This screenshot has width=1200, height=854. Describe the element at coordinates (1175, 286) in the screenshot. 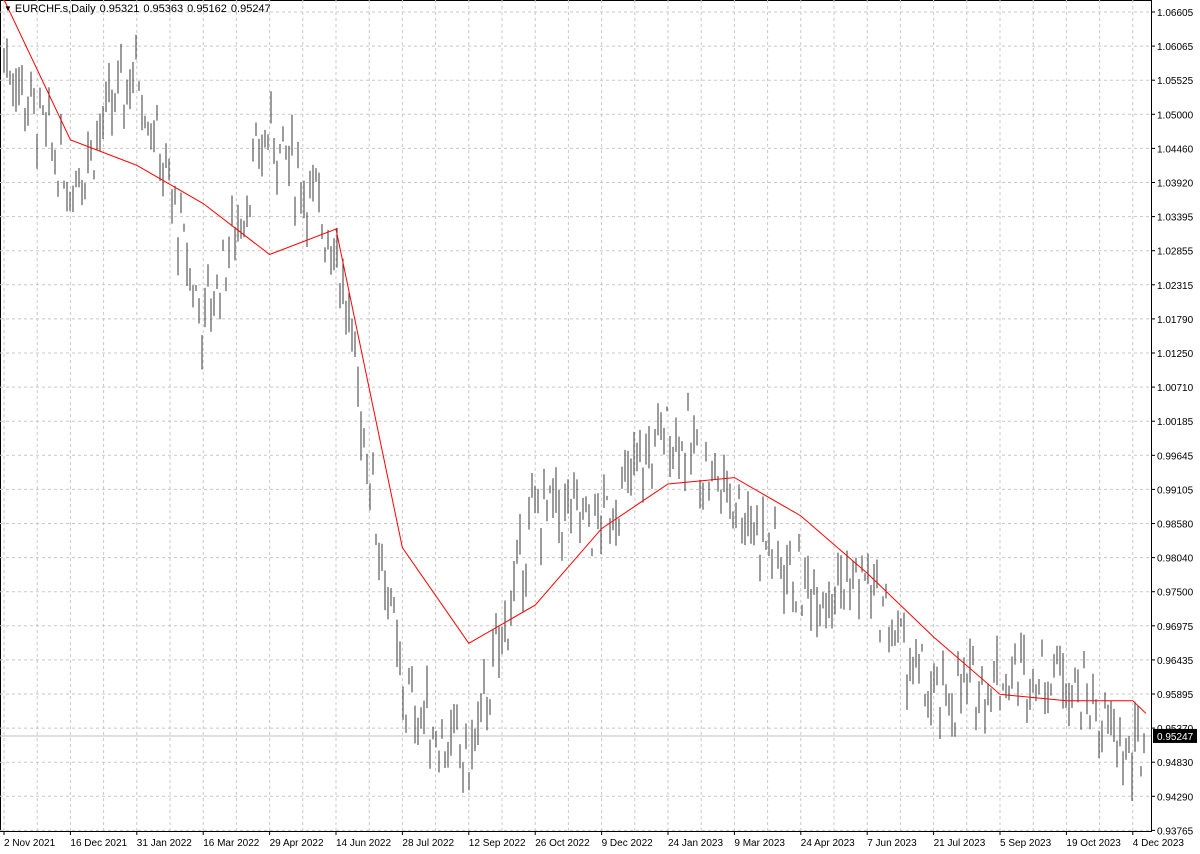

I see `price-tick-label: 1.02315` at that location.